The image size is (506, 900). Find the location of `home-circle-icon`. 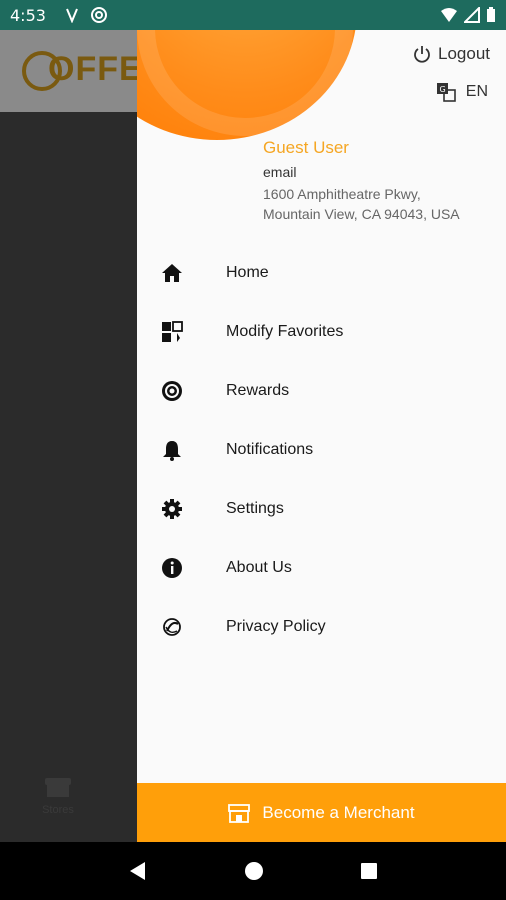

home-circle-icon is located at coordinates (254, 871).